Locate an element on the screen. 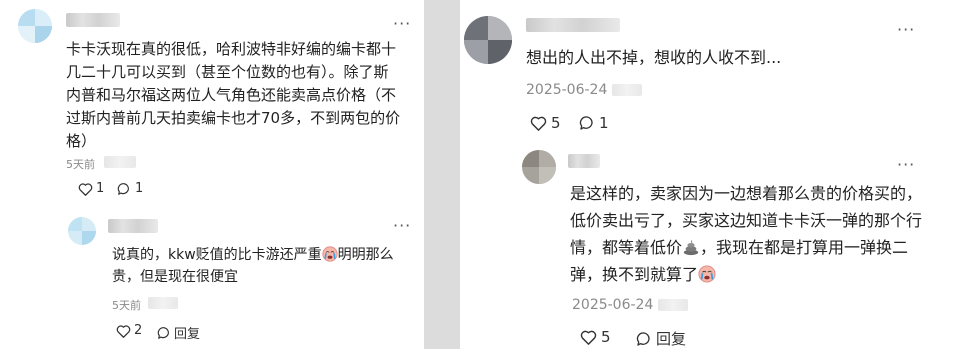  comment-date: 2025-06-24 is located at coordinates (567, 90).